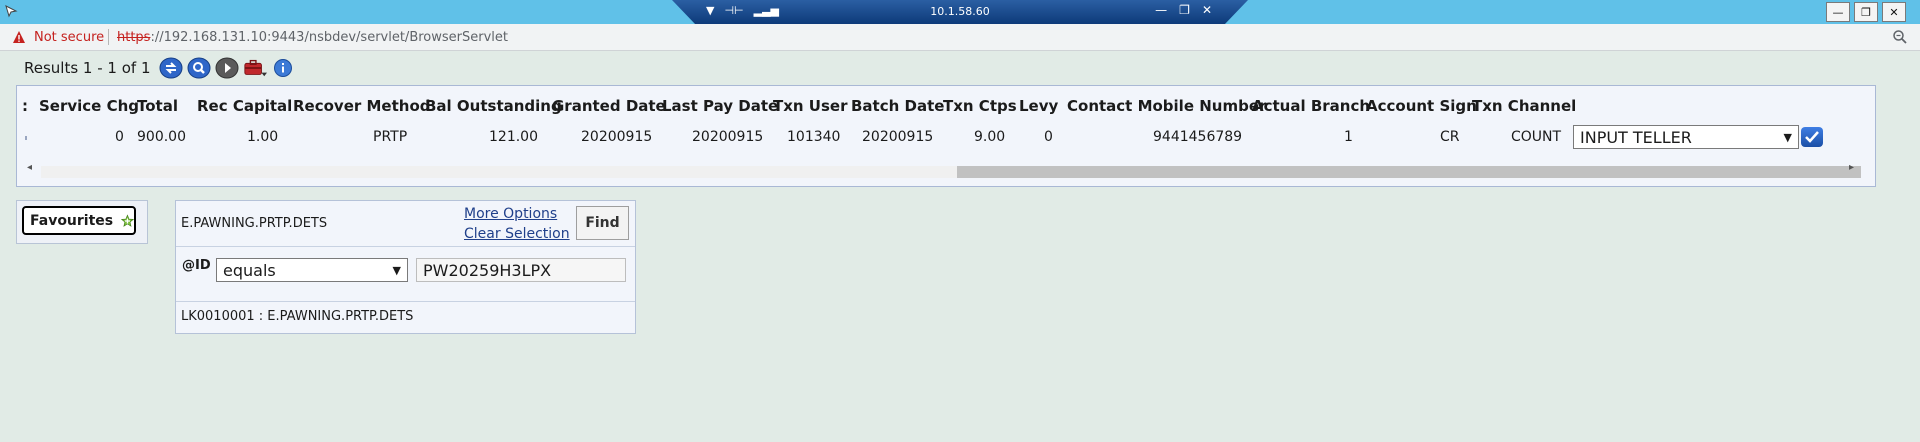  What do you see at coordinates (26, 138) in the screenshot?
I see `row-marker` at bounding box center [26, 138].